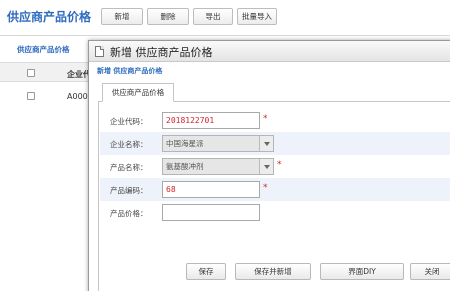 The image size is (450, 291). Describe the element at coordinates (130, 71) in the screenshot. I see `dialog-subtitle: 新增 供应商产品价格` at that location.